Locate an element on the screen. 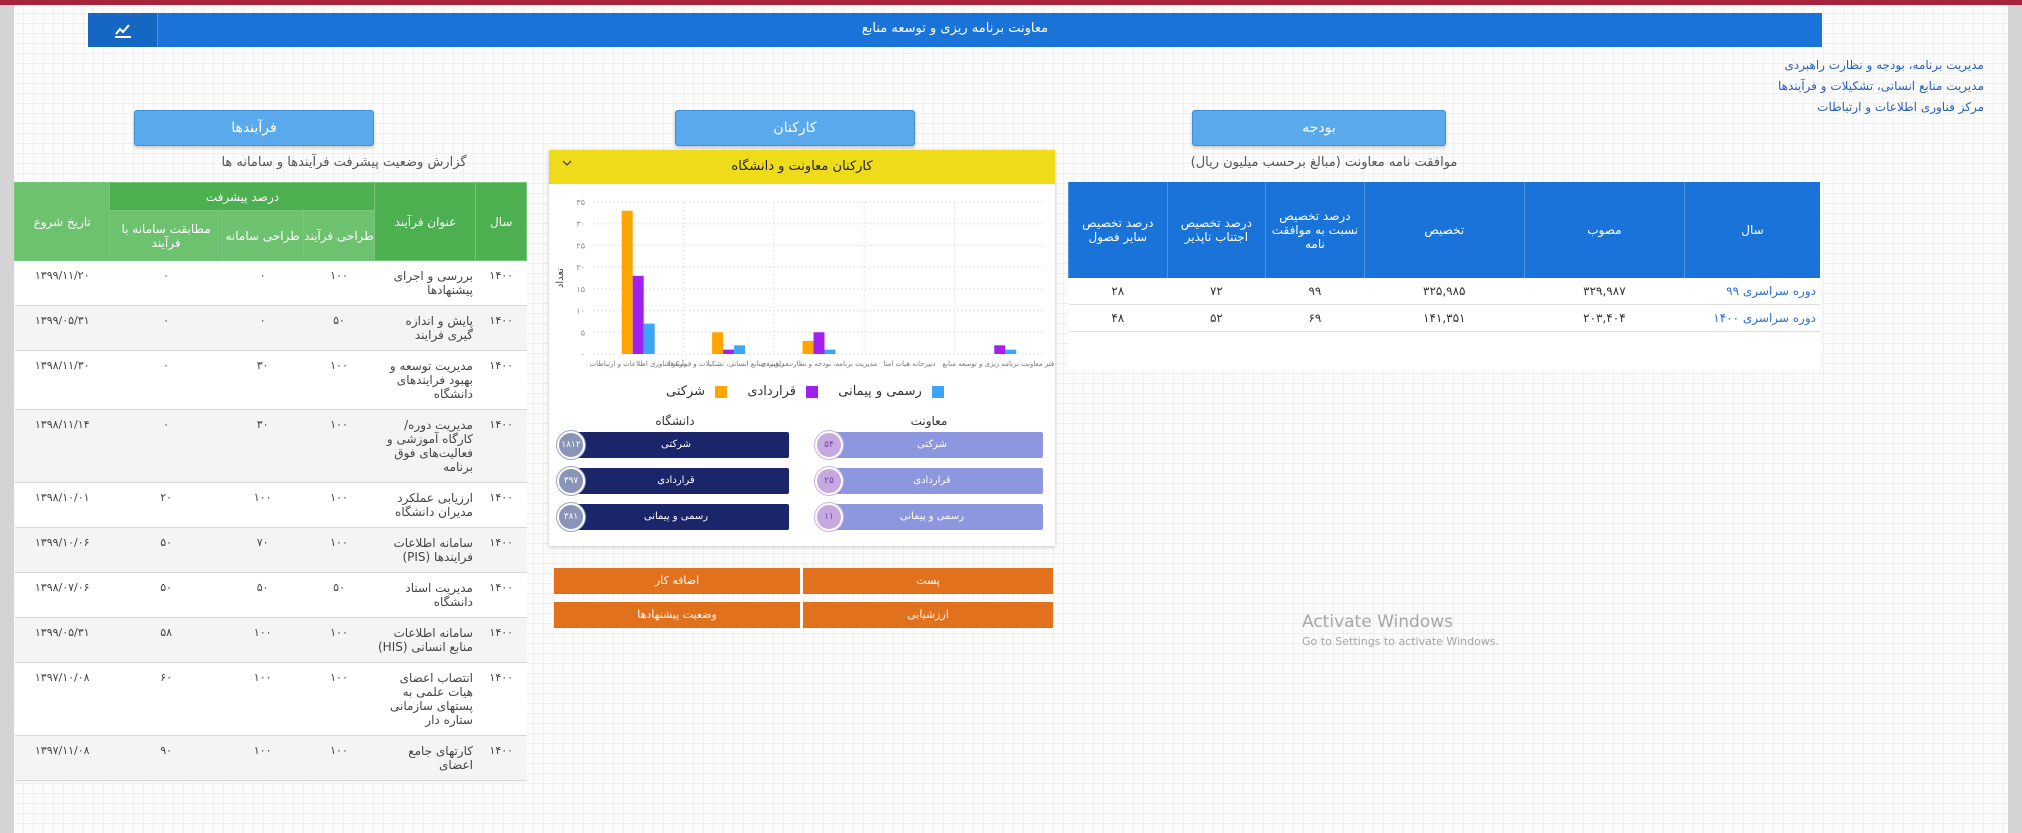  university-official-stat: رسمی و پیمانی ۳۸۱ is located at coordinates (673, 517).